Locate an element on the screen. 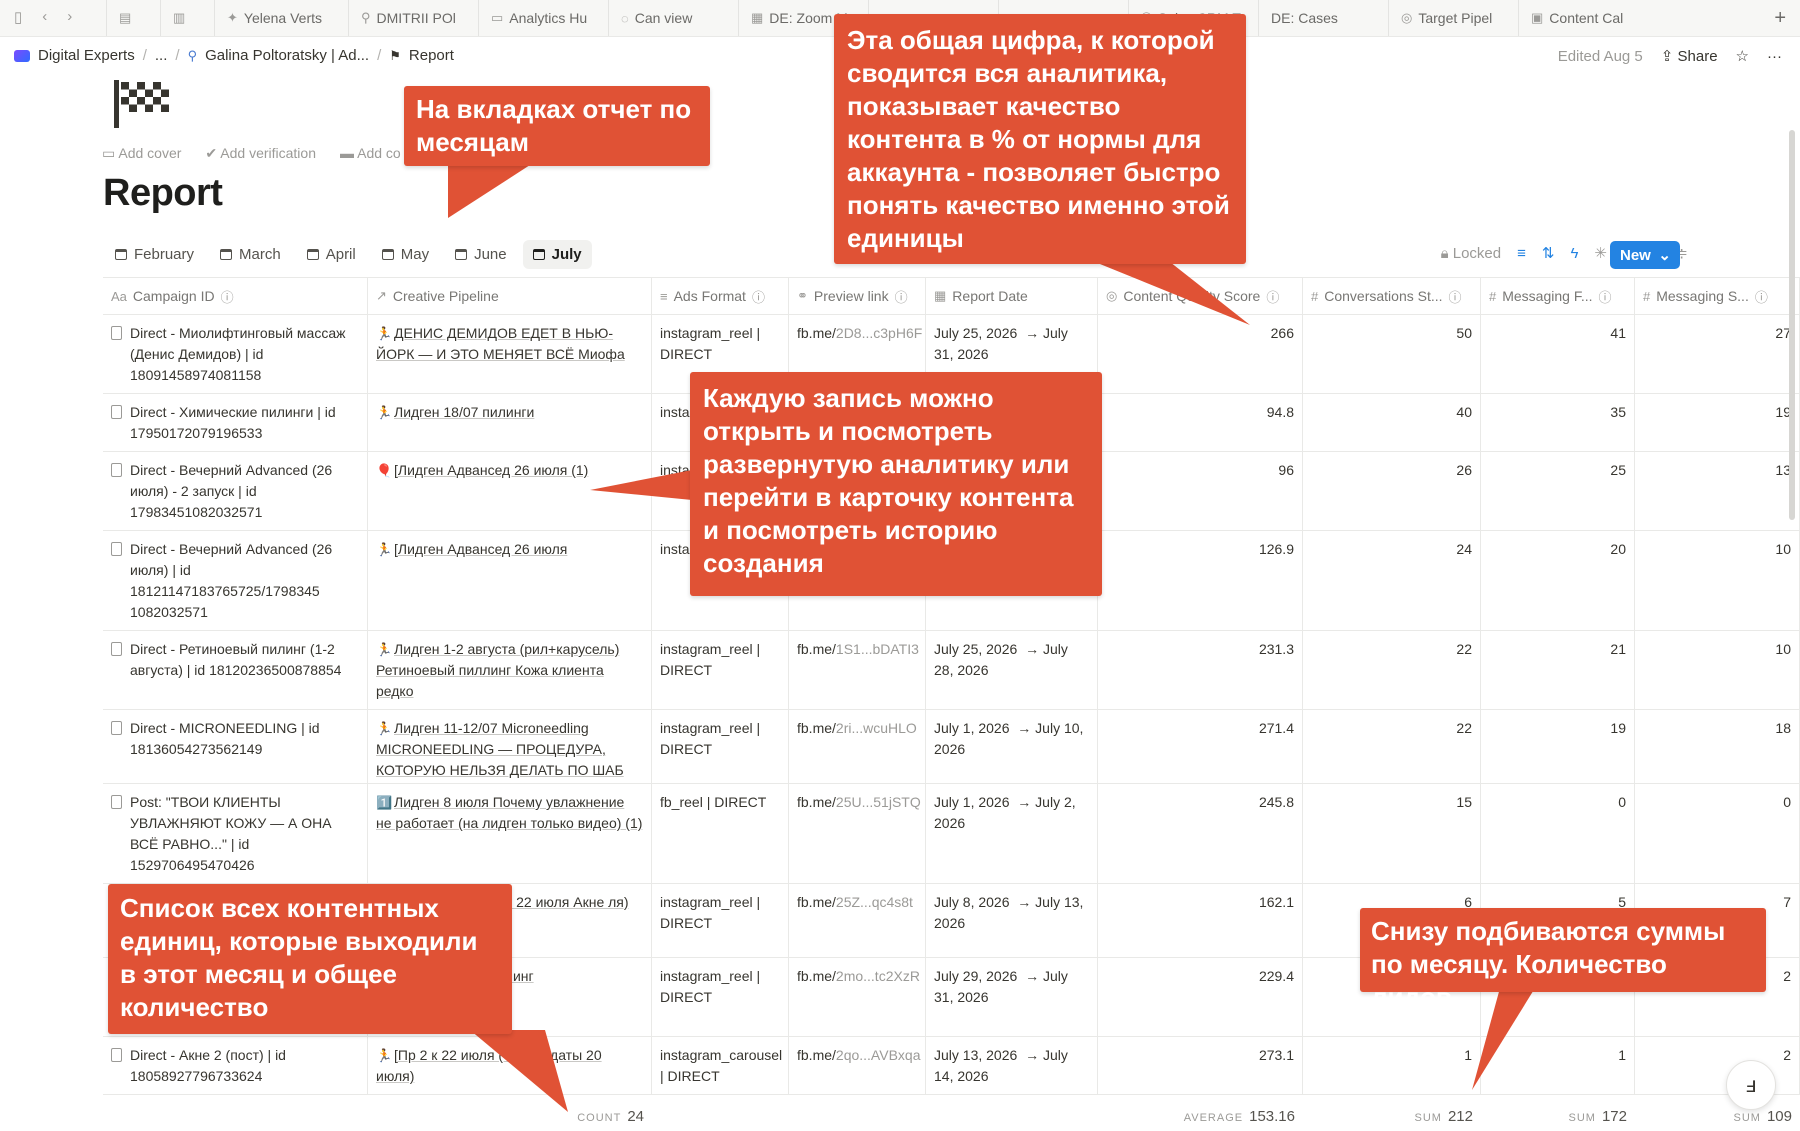 The width and height of the screenshot is (1800, 1131). pointer-list-note is located at coordinates (519, 1071).